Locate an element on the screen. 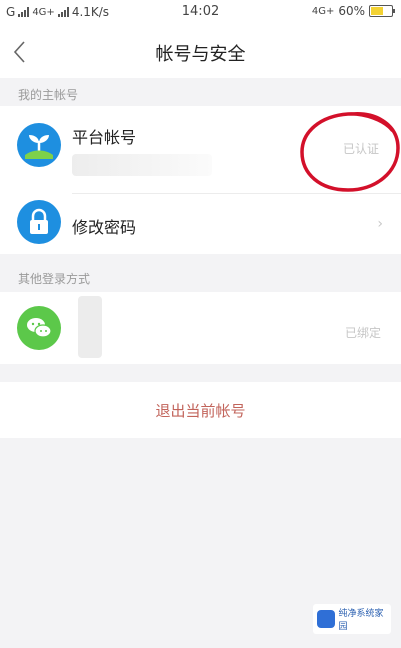 This screenshot has height=648, width=401. network-right-label: 4G+ is located at coordinates (323, 11).